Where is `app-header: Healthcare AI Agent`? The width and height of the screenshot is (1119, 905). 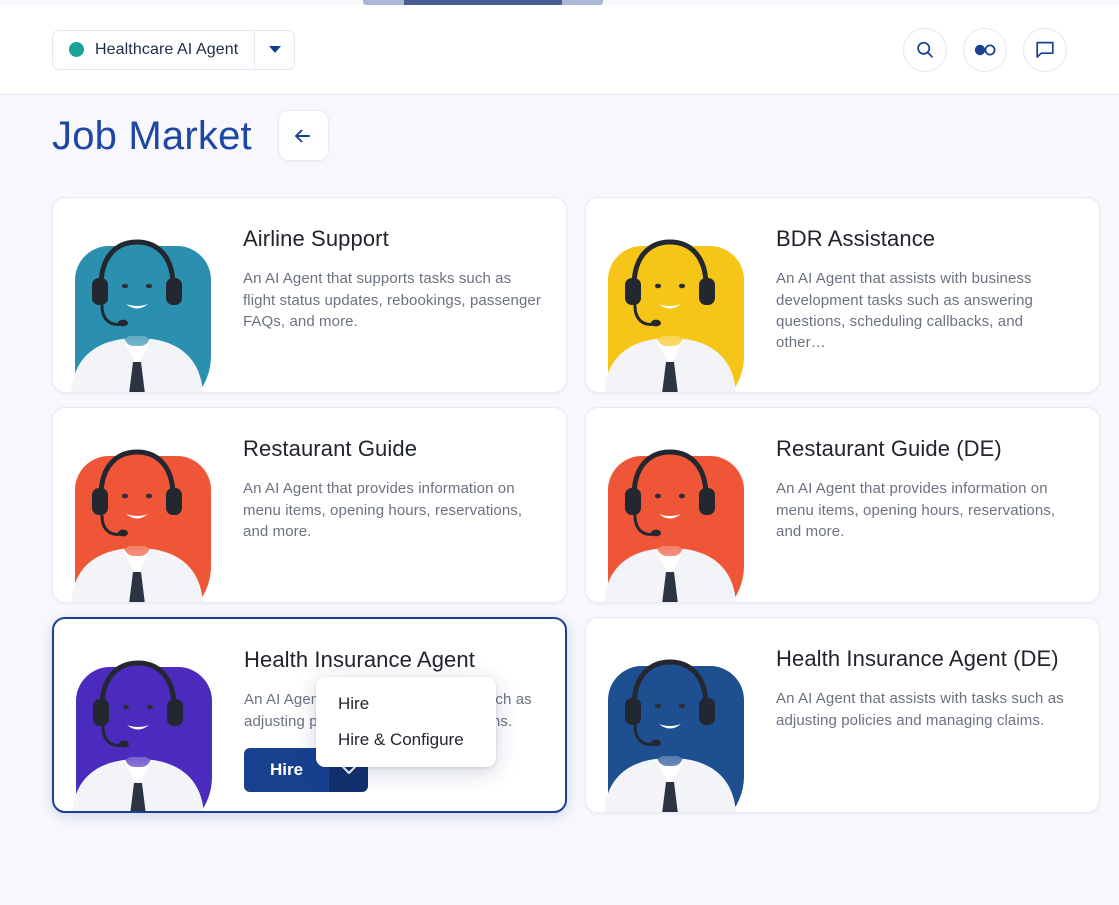
app-header: Healthcare AI Agent is located at coordinates (559, 50).